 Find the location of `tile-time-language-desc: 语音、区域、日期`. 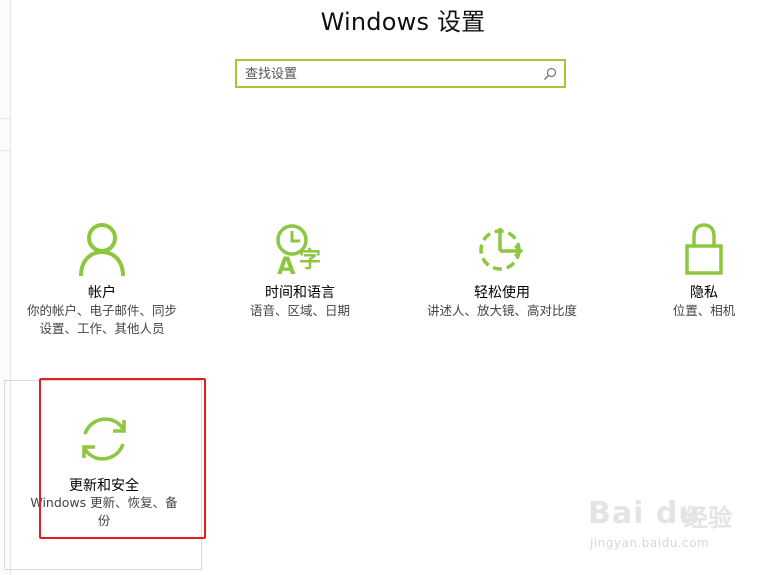

tile-time-language-desc: 语音、区域、日期 is located at coordinates (299, 310).